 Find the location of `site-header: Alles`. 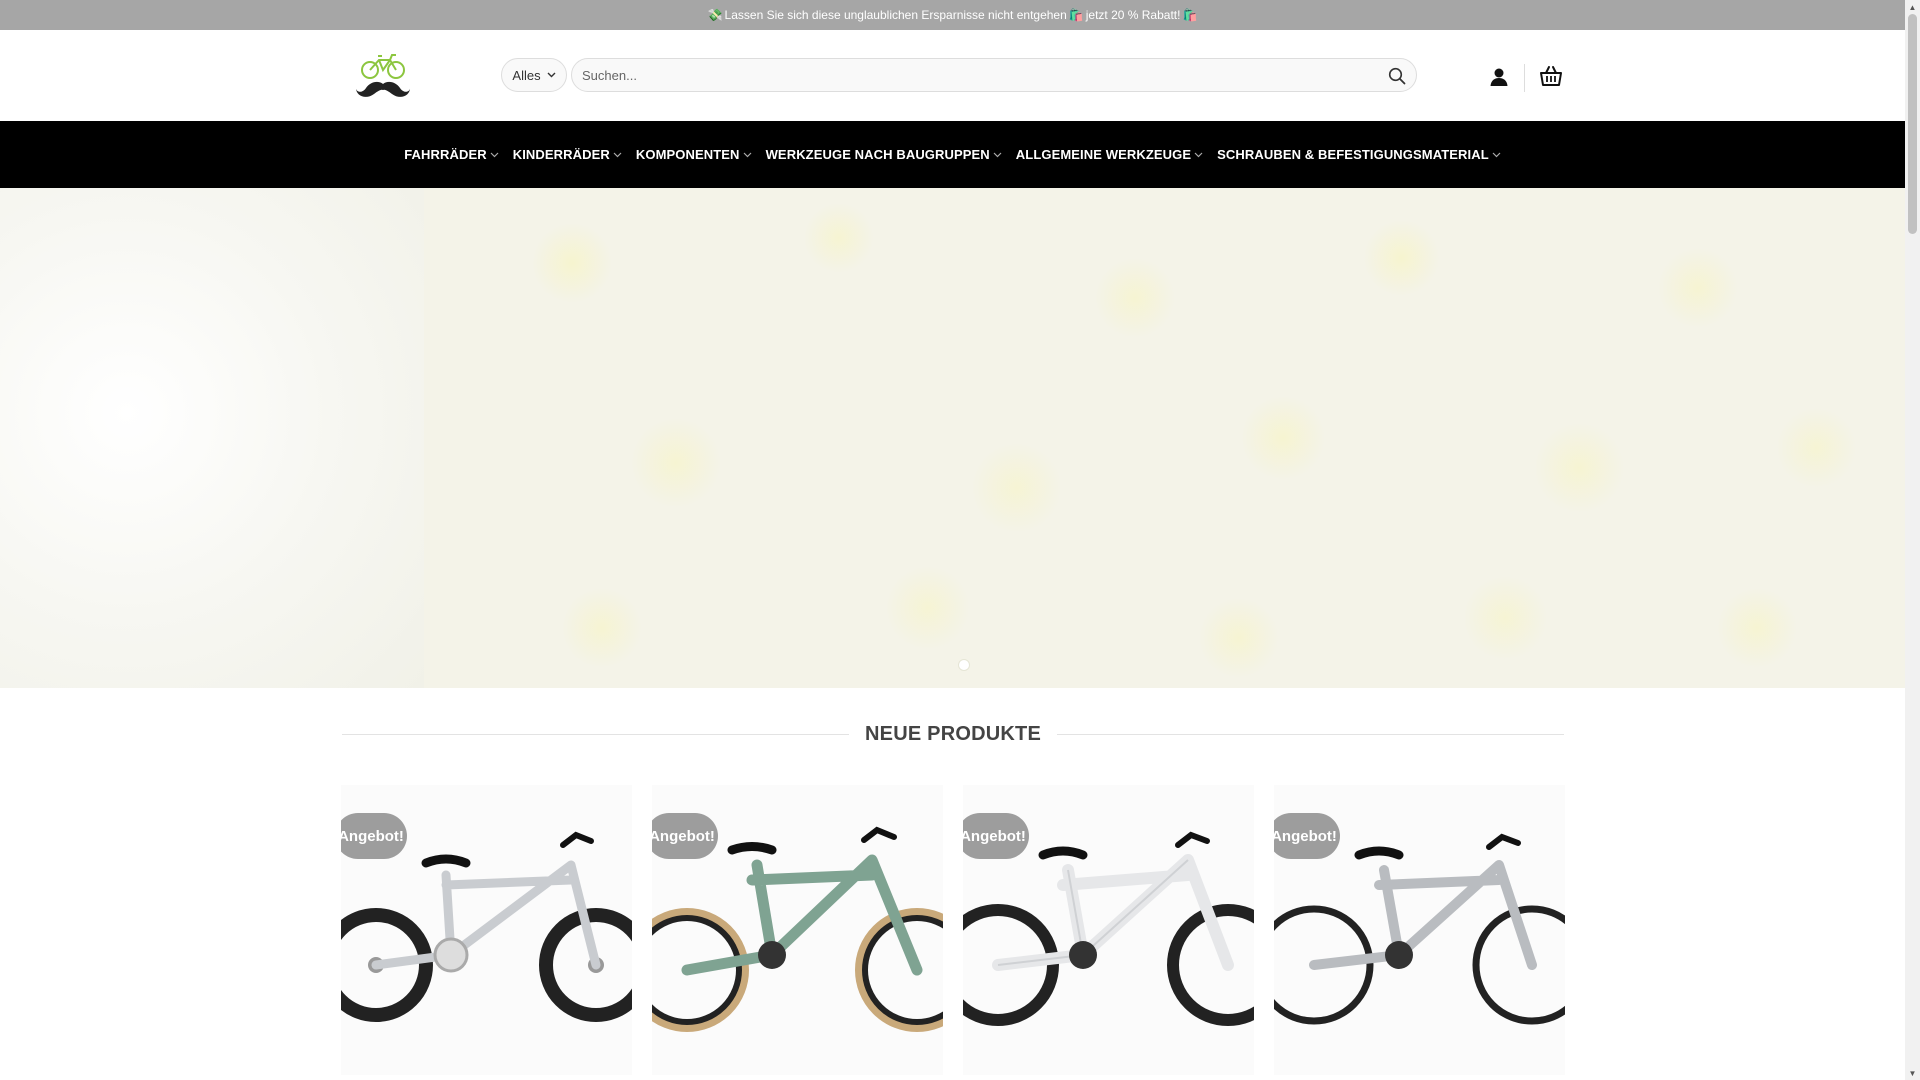

site-header: Alles is located at coordinates (952, 75).